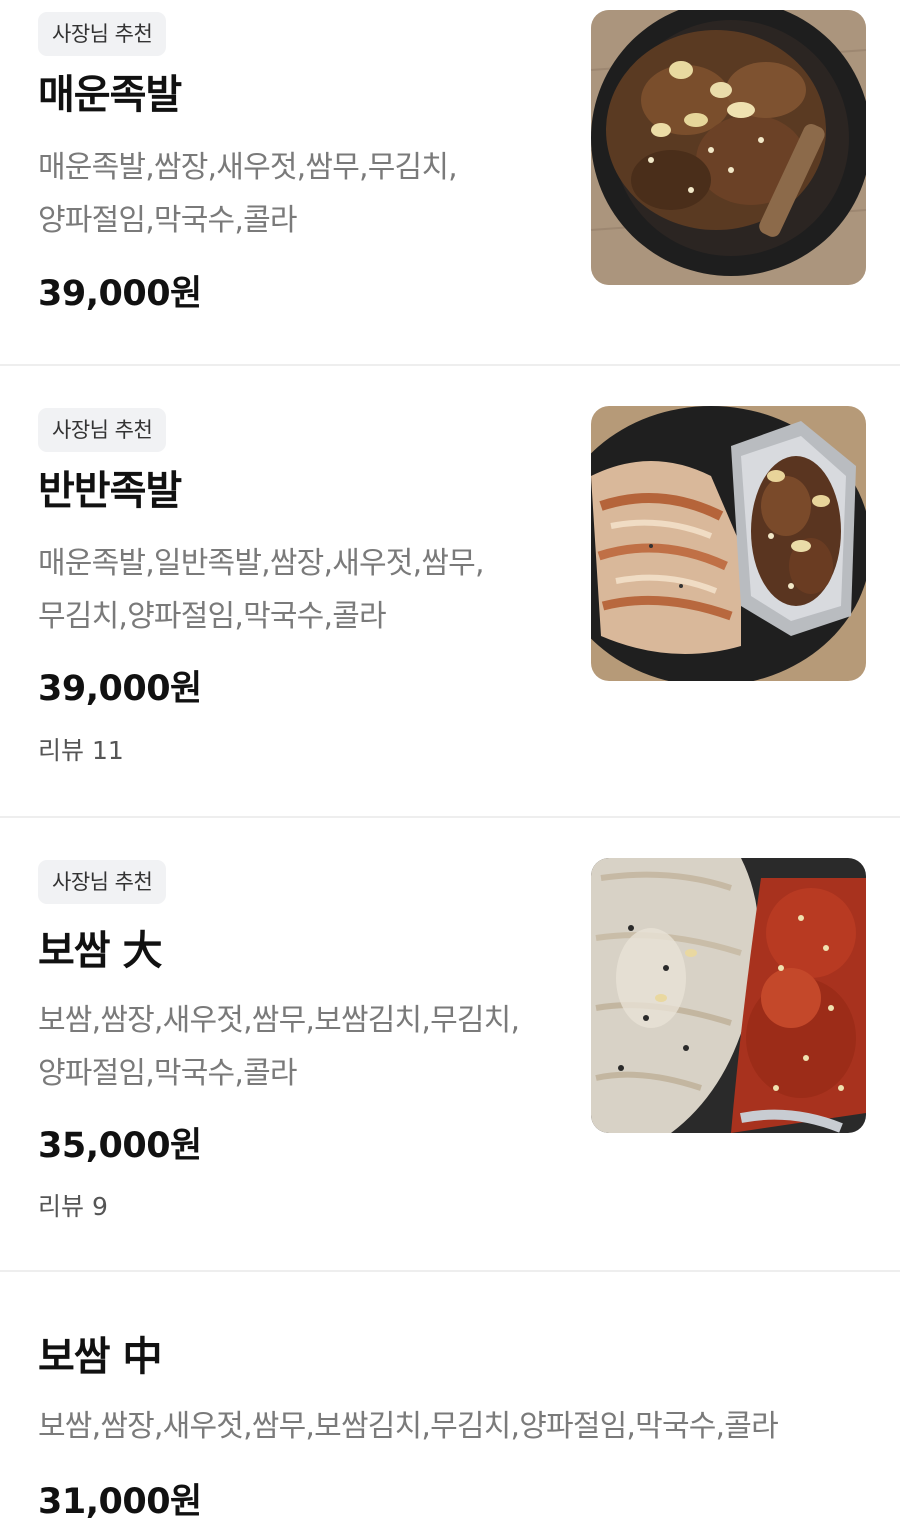  I want to click on menu-item-price: 31,000원, so click(120, 1502).